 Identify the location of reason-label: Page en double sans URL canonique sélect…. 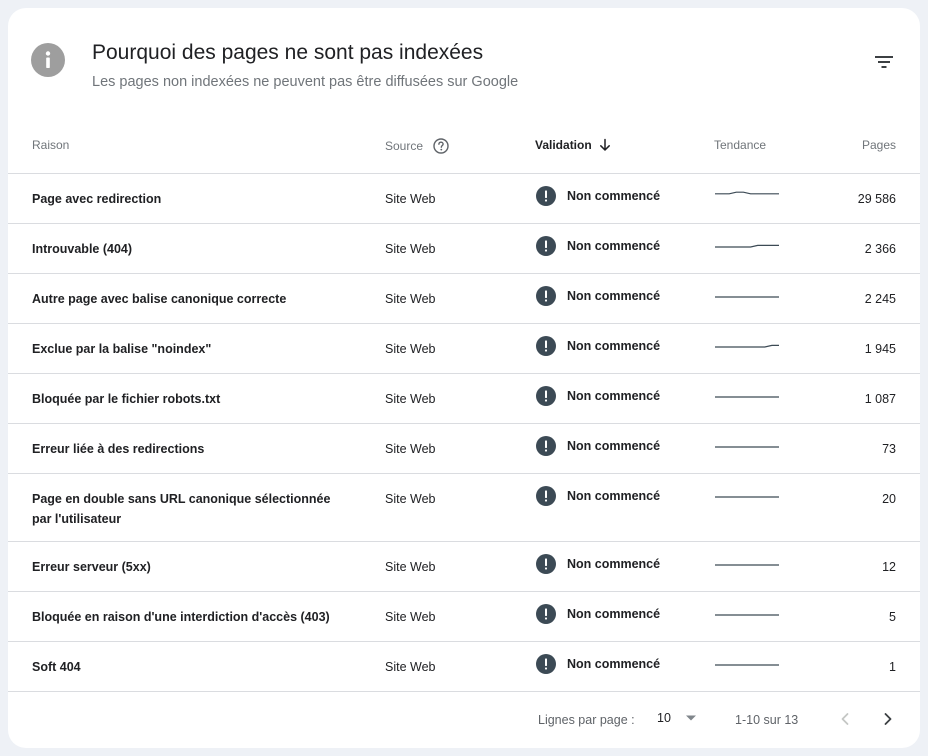
(181, 509).